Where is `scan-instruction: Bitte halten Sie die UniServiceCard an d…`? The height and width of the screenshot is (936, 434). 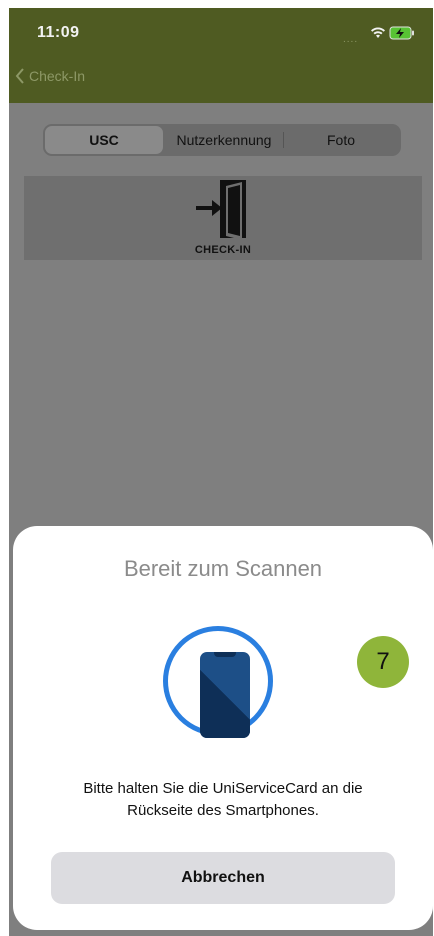 scan-instruction: Bitte halten Sie die UniServiceCard an d… is located at coordinates (223, 800).